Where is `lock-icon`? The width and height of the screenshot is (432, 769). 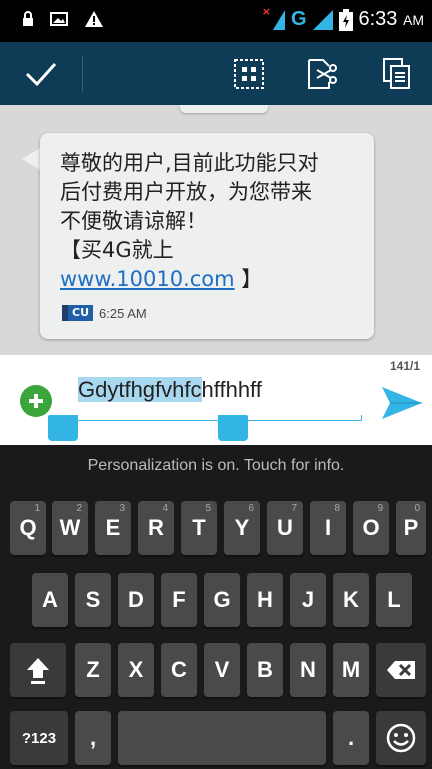 lock-icon is located at coordinates (28, 18).